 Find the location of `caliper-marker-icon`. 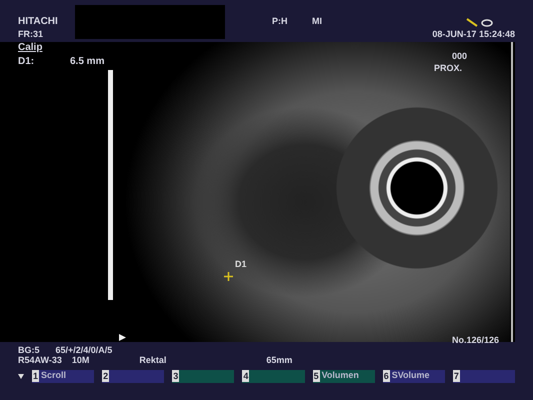

caliper-marker-icon is located at coordinates (228, 276).